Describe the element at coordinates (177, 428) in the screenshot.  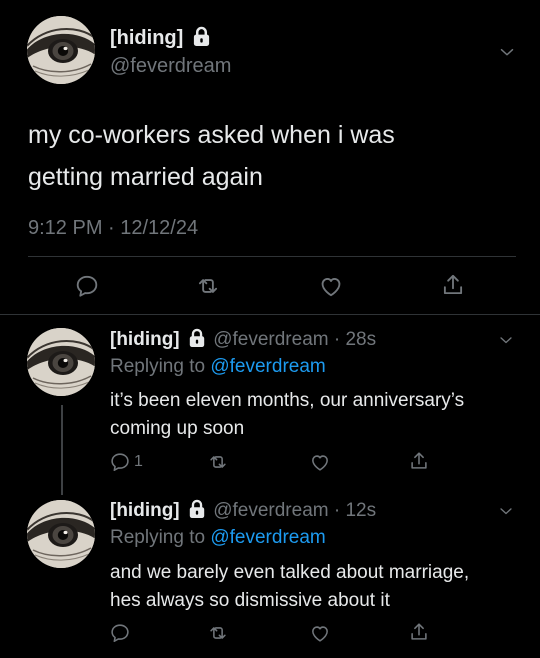
I see `reply-text-line: coming up soon` at that location.